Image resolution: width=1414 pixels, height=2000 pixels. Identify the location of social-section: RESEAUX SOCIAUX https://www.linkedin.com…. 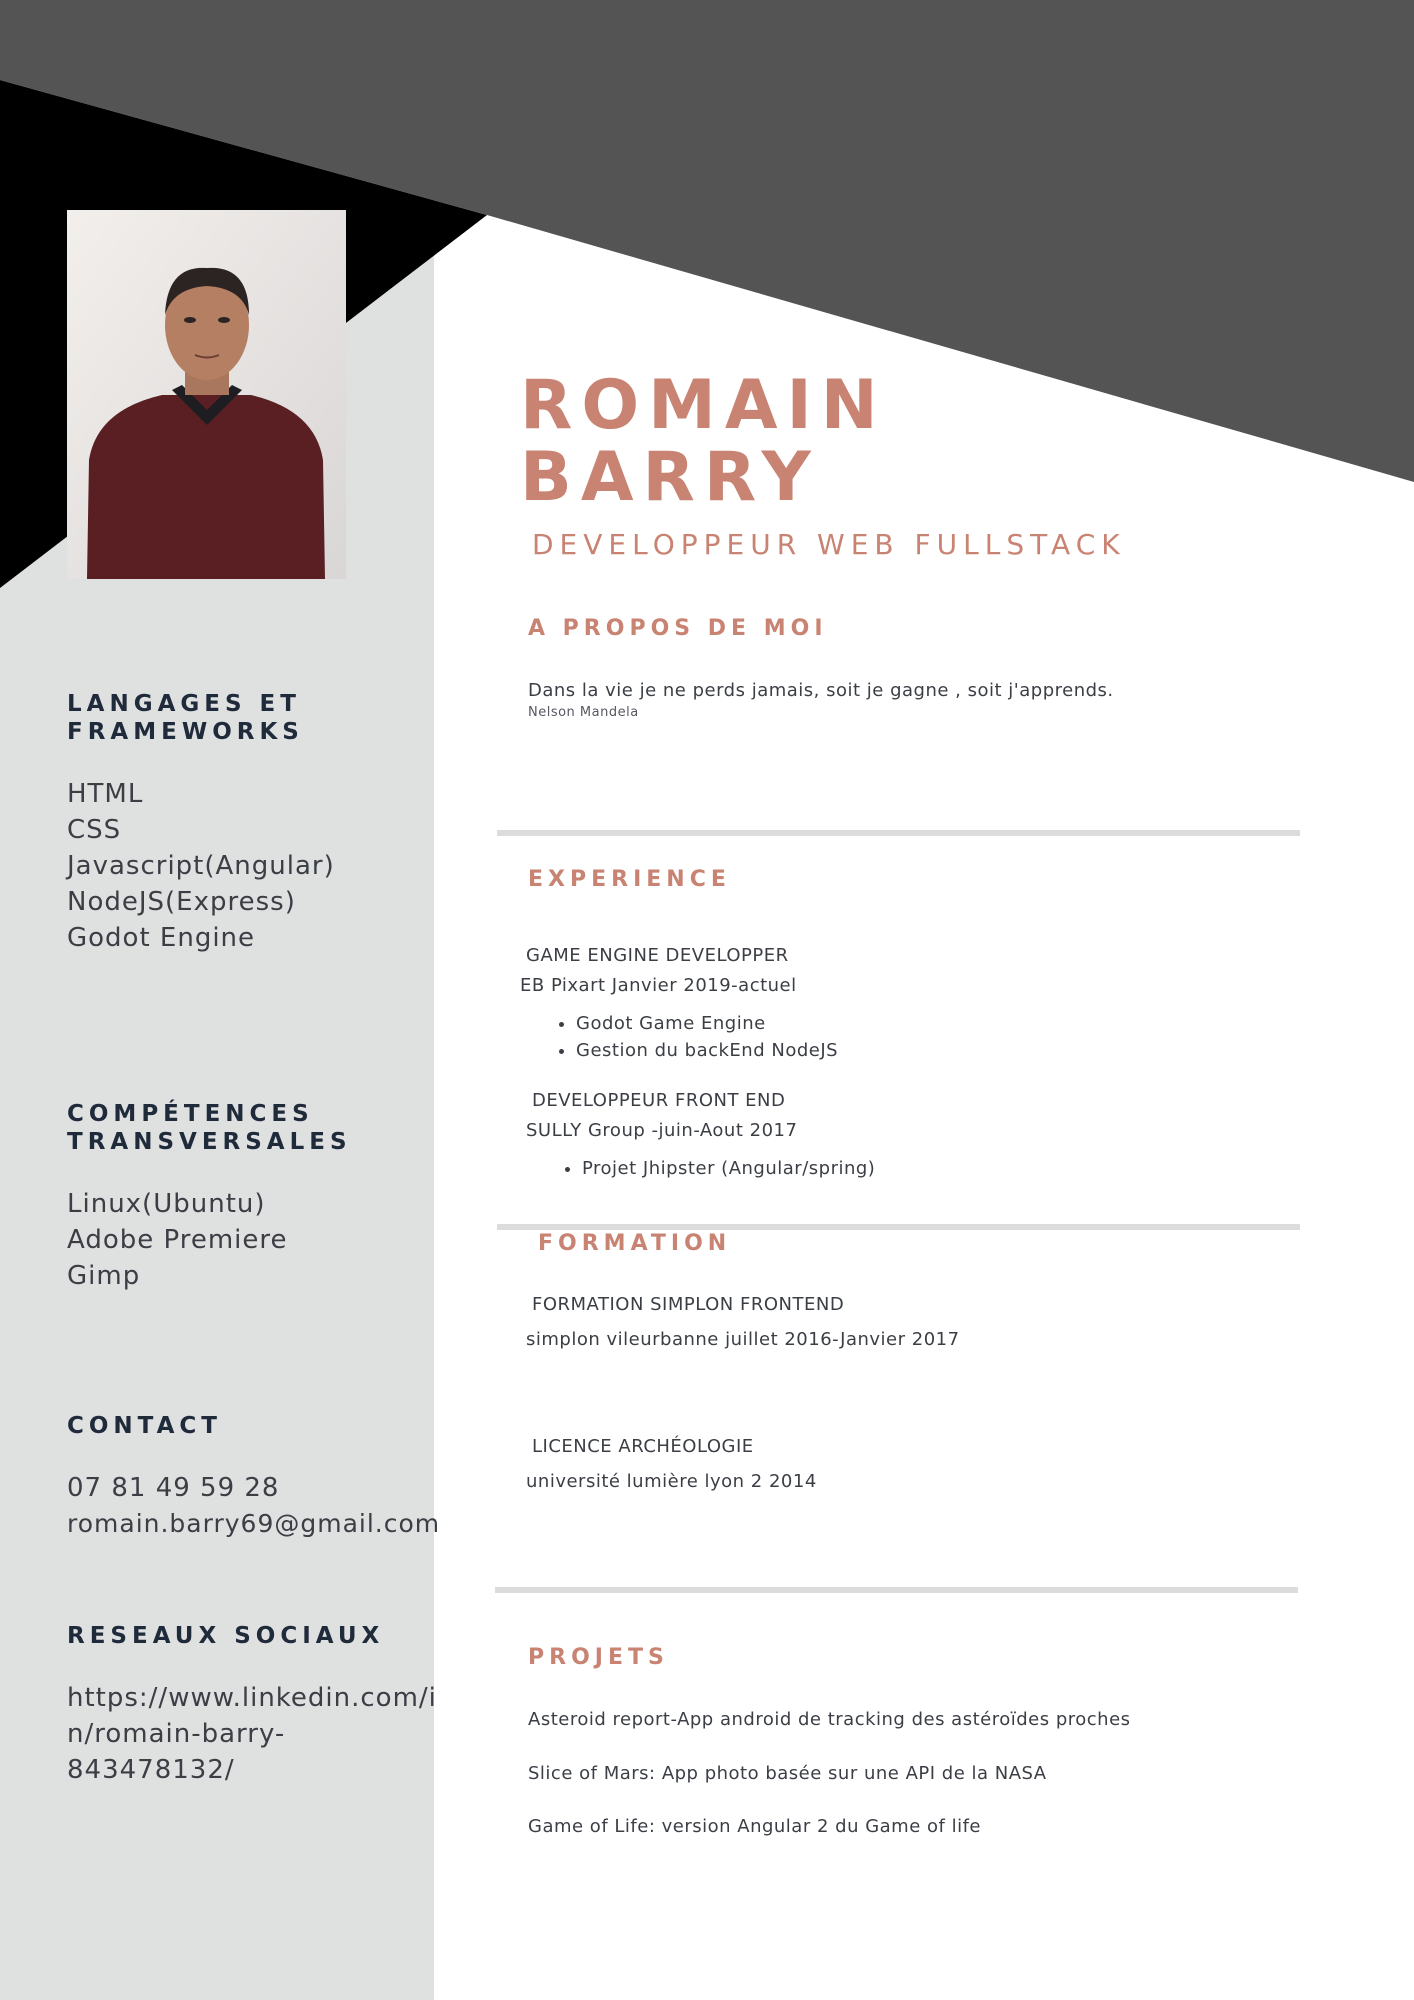
(252, 1705).